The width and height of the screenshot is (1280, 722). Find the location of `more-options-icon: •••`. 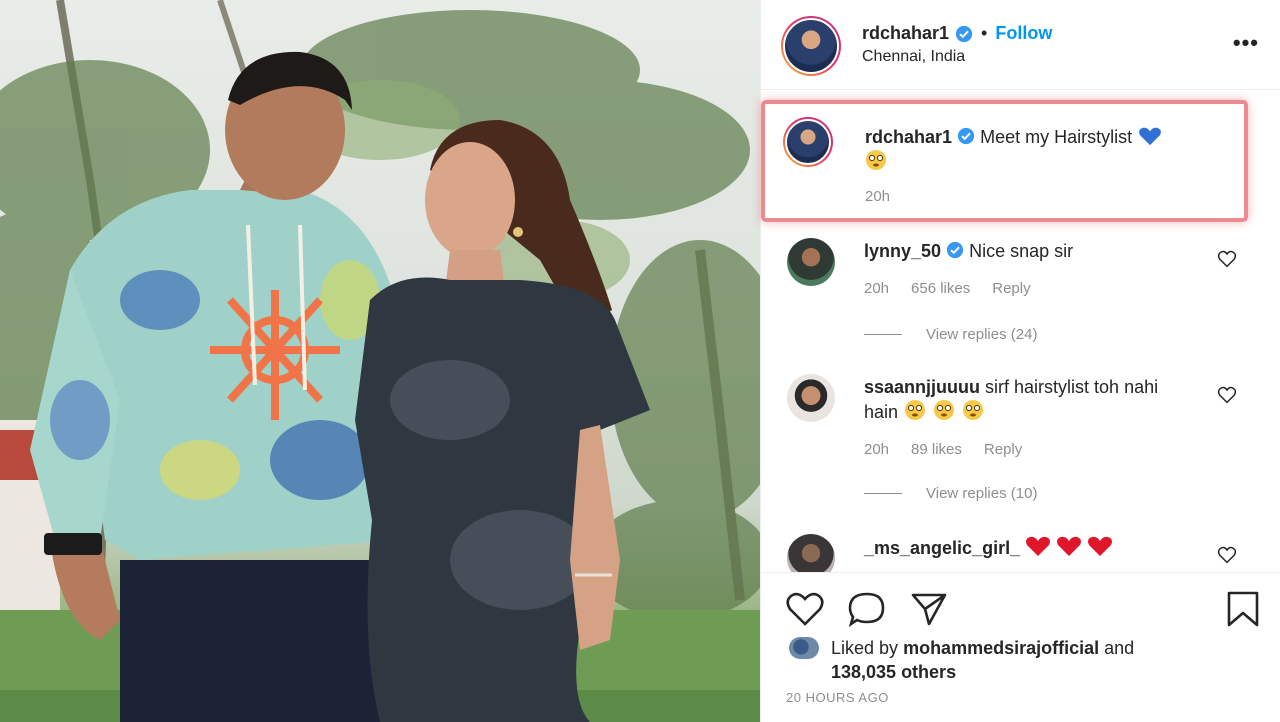

more-options-icon: ••• is located at coordinates (1246, 43).